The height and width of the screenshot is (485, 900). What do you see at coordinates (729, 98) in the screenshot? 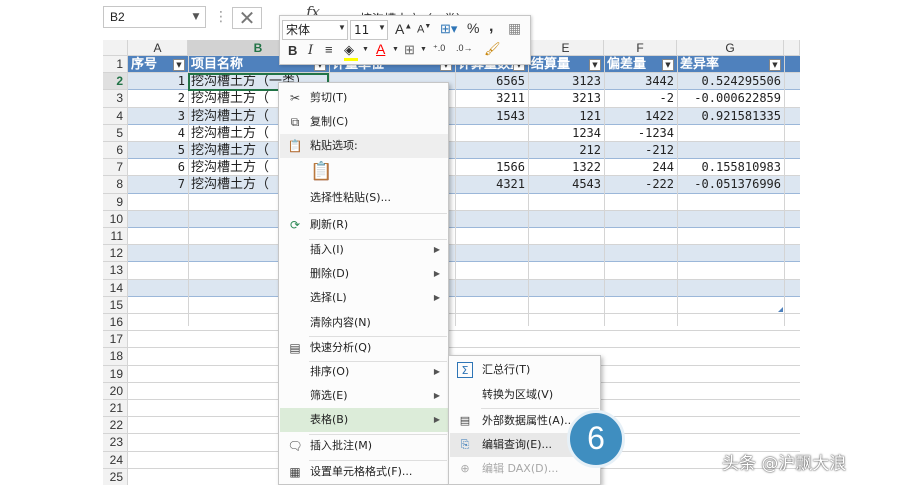
I see `cell-rate: -0.000622859` at bounding box center [729, 98].